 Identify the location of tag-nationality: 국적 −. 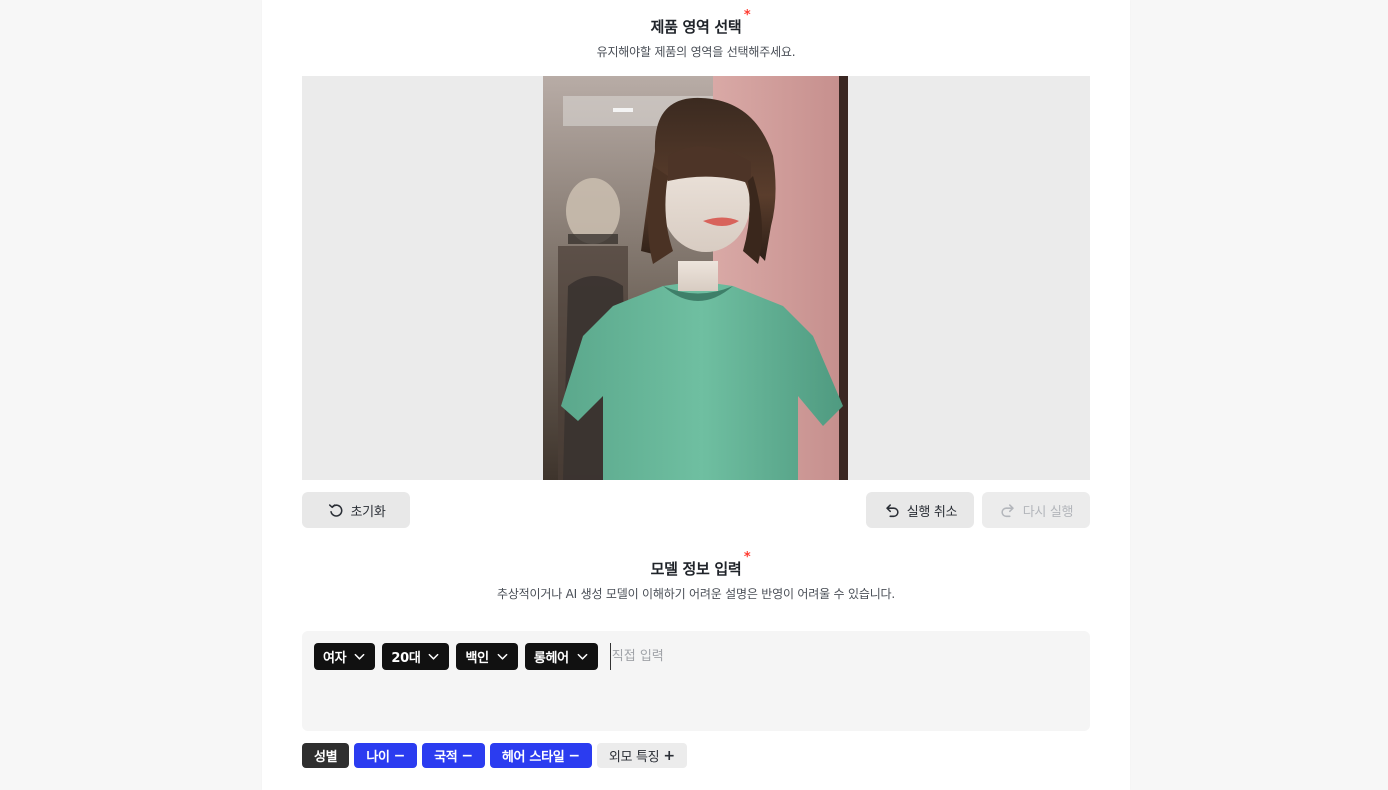
(453, 755).